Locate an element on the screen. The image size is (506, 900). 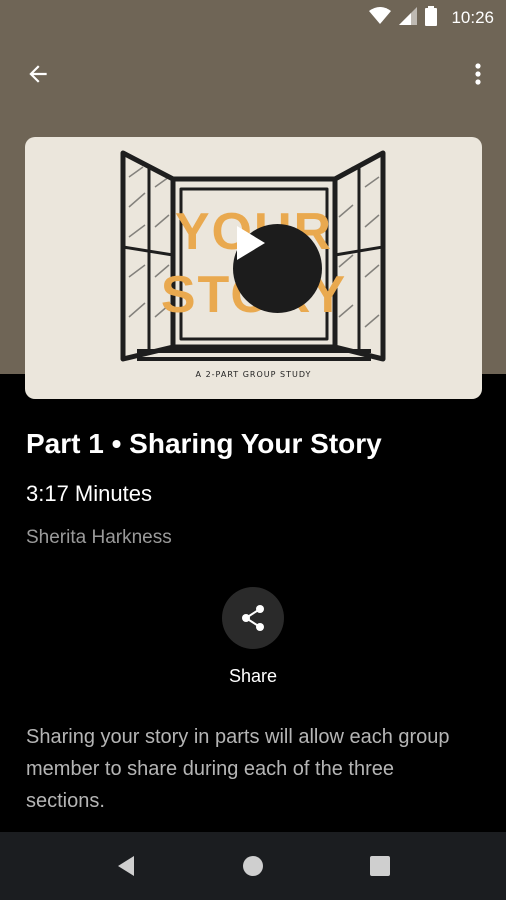
status-bar: 10:26 is located at coordinates (253, 18).